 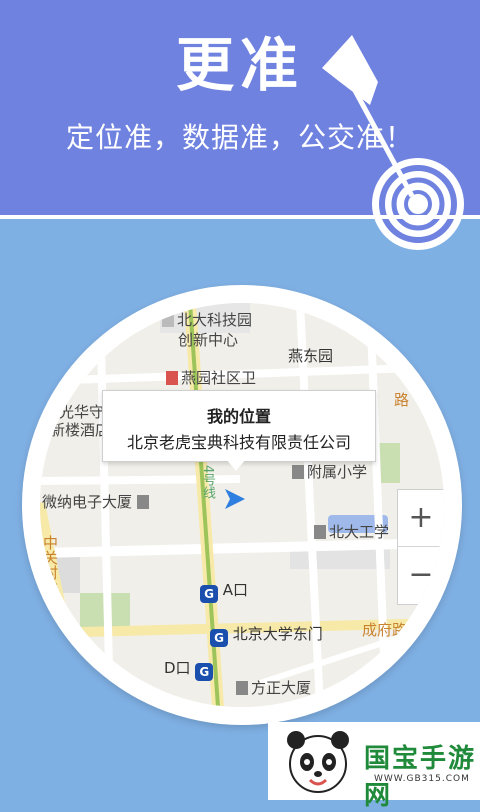 What do you see at coordinates (224, 591) in the screenshot?
I see `map-label: G A口` at bounding box center [224, 591].